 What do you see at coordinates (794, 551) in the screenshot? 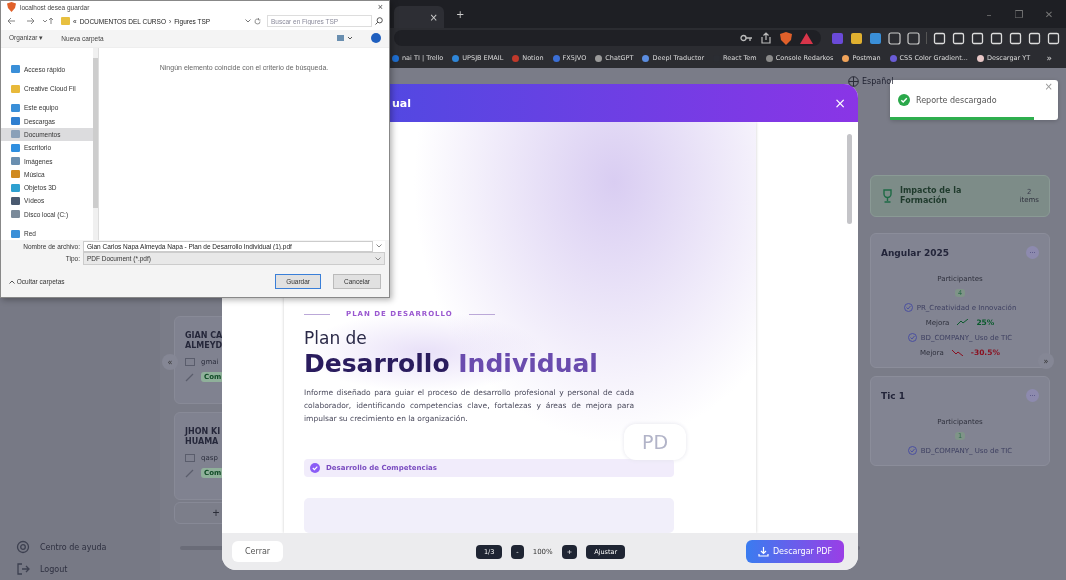
I see `download-button: Descargar PDF` at bounding box center [794, 551].